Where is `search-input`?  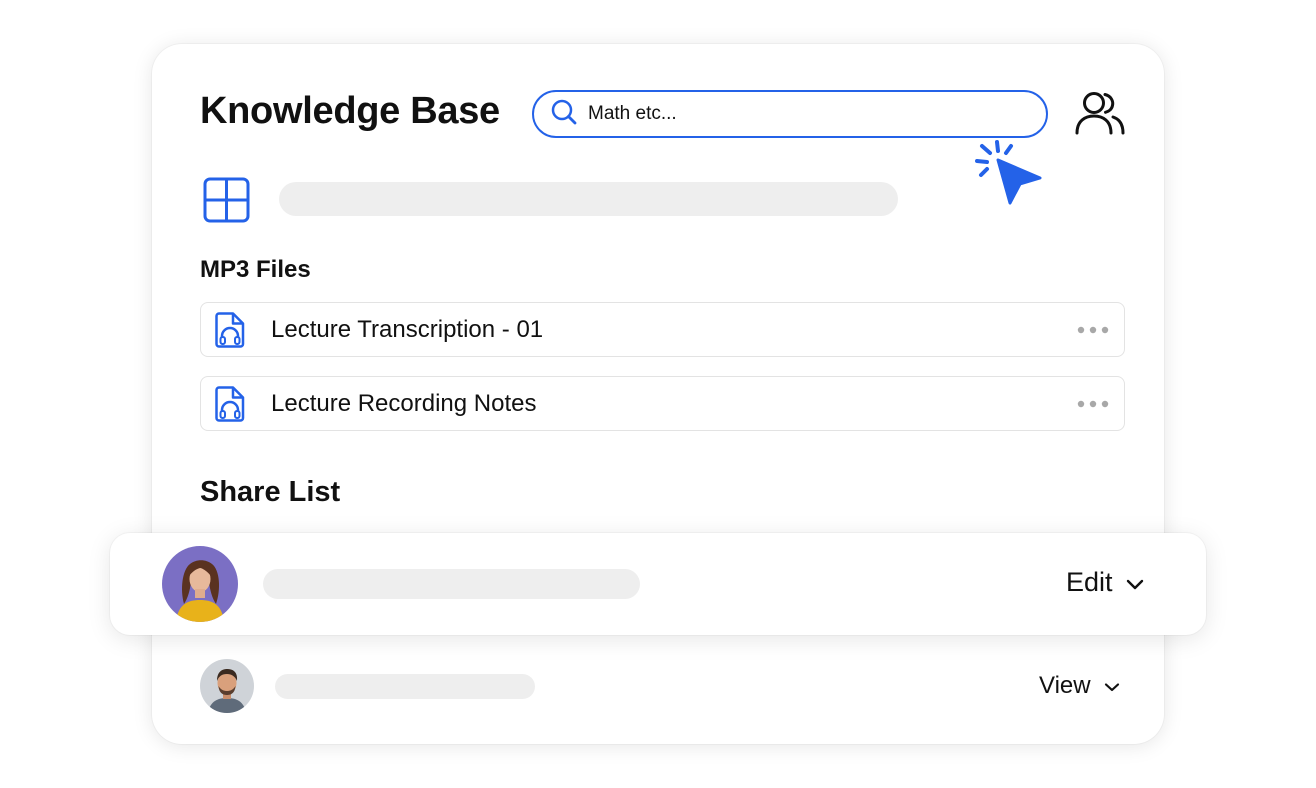 search-input is located at coordinates (798, 114).